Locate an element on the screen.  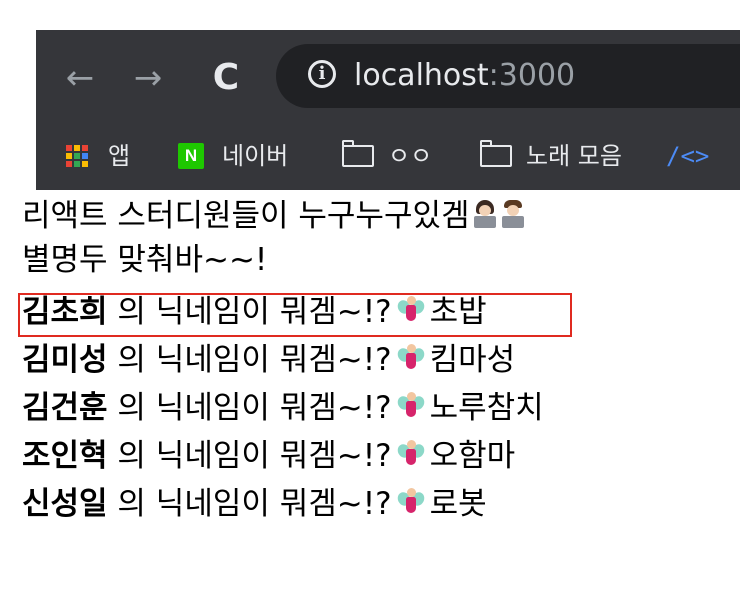
member-nickname: 노루참치 is located at coordinates (486, 408).